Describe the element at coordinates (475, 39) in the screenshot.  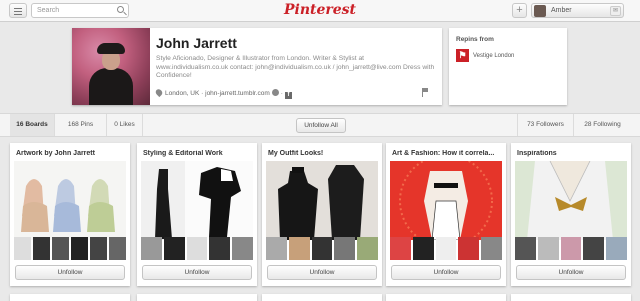
I see `repins-title: Repins from` at that location.